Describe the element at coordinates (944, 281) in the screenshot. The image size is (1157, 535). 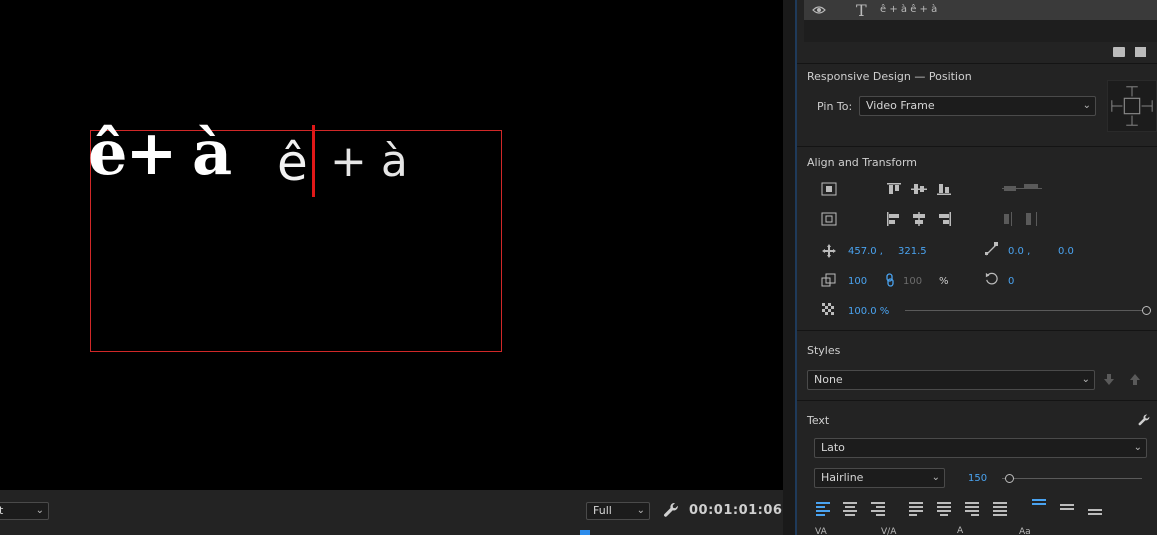
I see `percent-label: %` at that location.